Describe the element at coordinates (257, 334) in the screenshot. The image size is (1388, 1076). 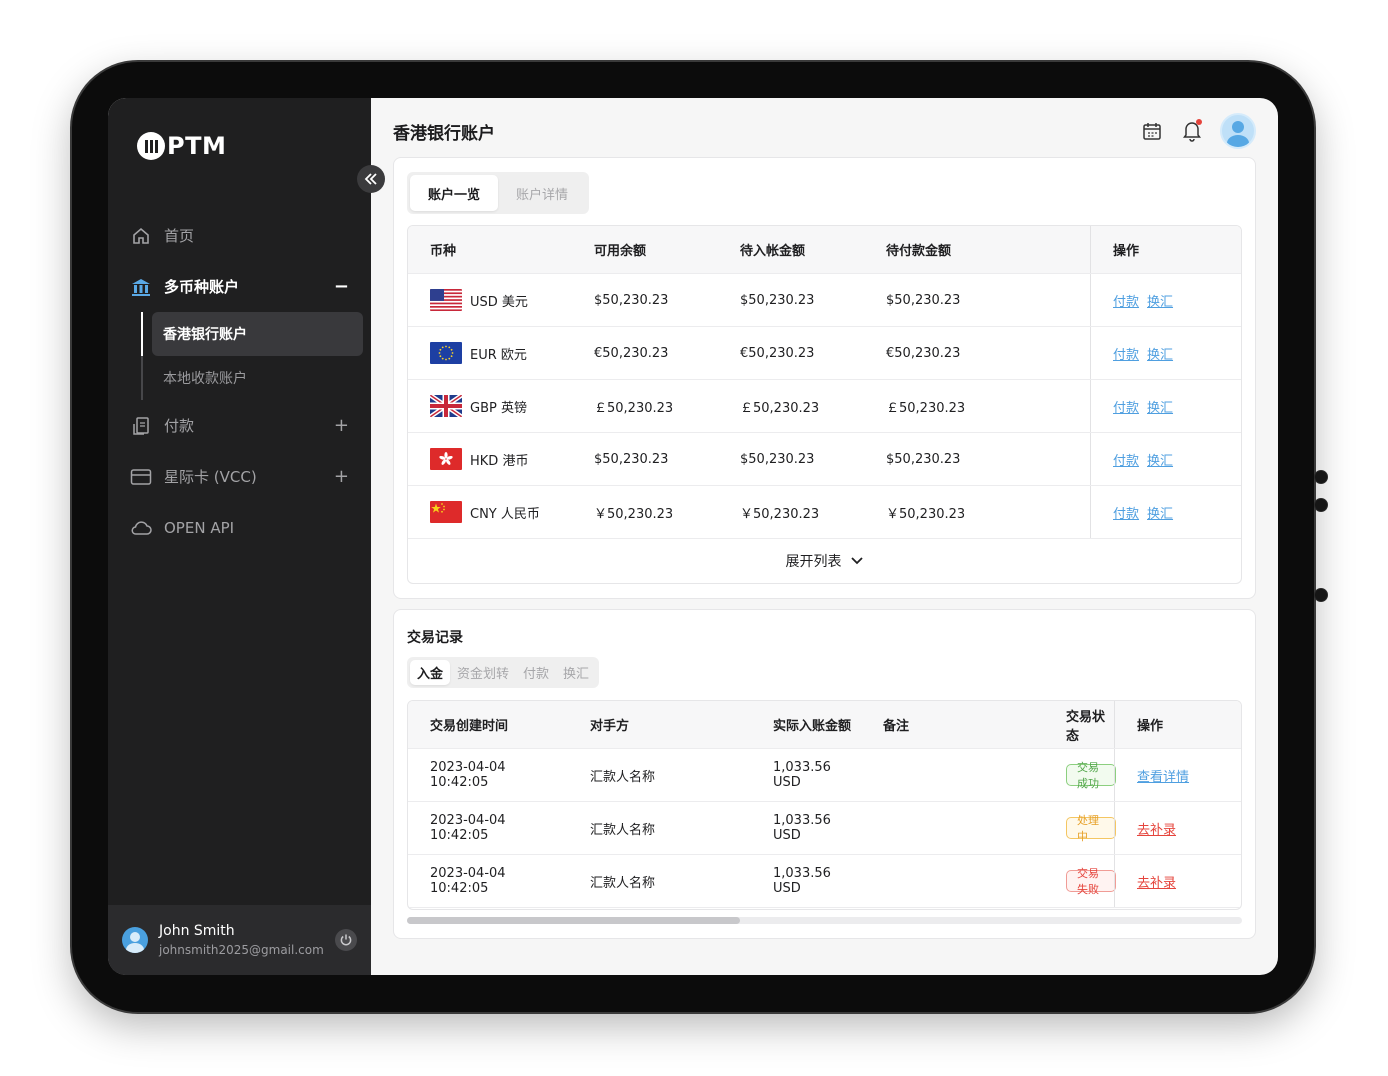
I see `sidebar-item-hk-bank: 香港银行账户` at that location.